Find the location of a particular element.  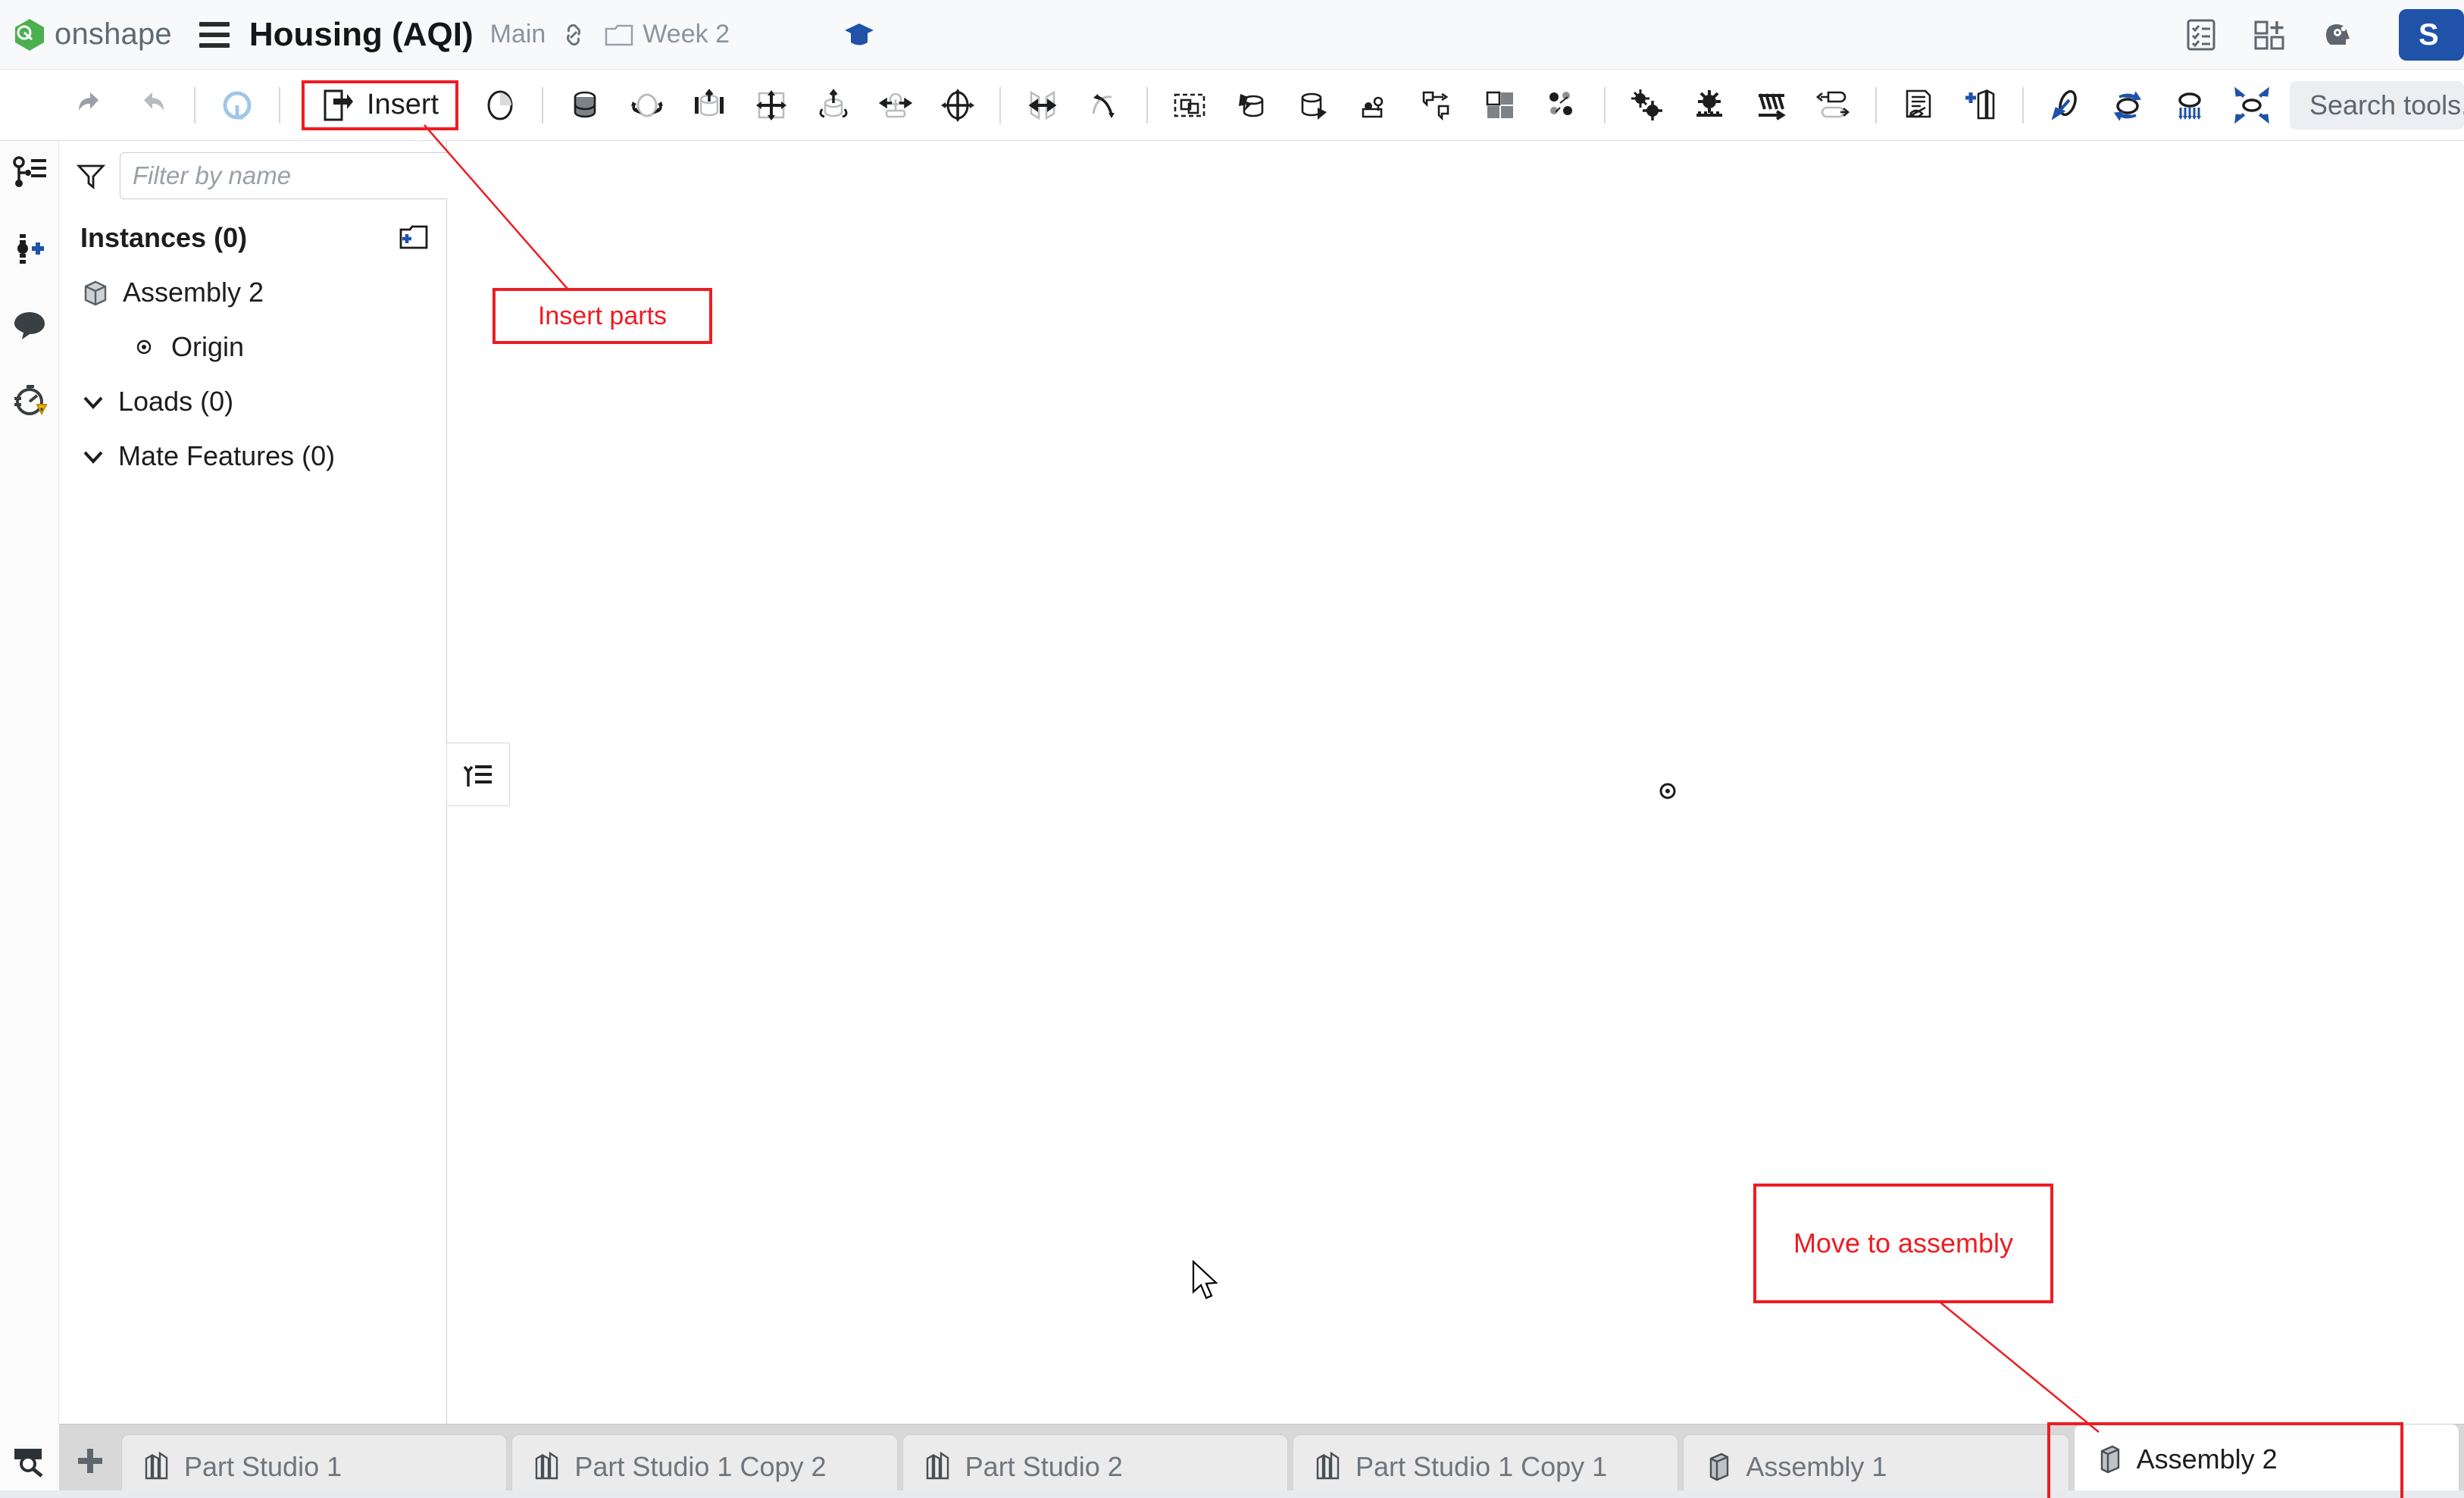

annotation-insert-parts: Insert parts is located at coordinates (602, 316).